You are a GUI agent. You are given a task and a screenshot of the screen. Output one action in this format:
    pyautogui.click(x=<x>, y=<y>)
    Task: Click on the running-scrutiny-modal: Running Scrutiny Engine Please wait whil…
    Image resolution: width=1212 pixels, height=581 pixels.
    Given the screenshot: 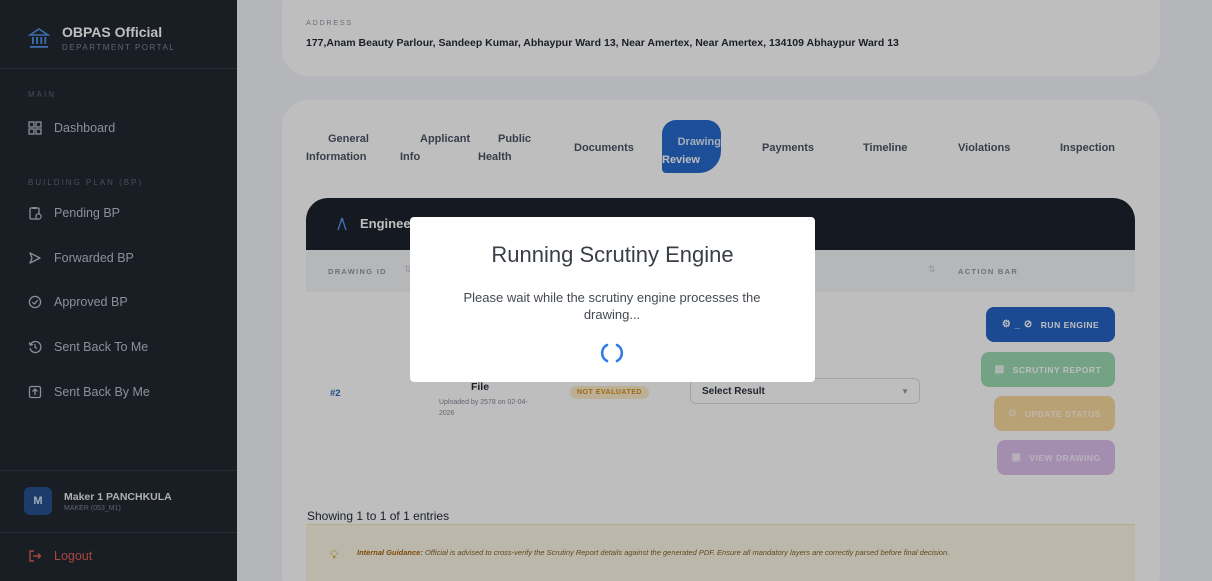 What is the action you would take?
    pyautogui.click(x=612, y=299)
    